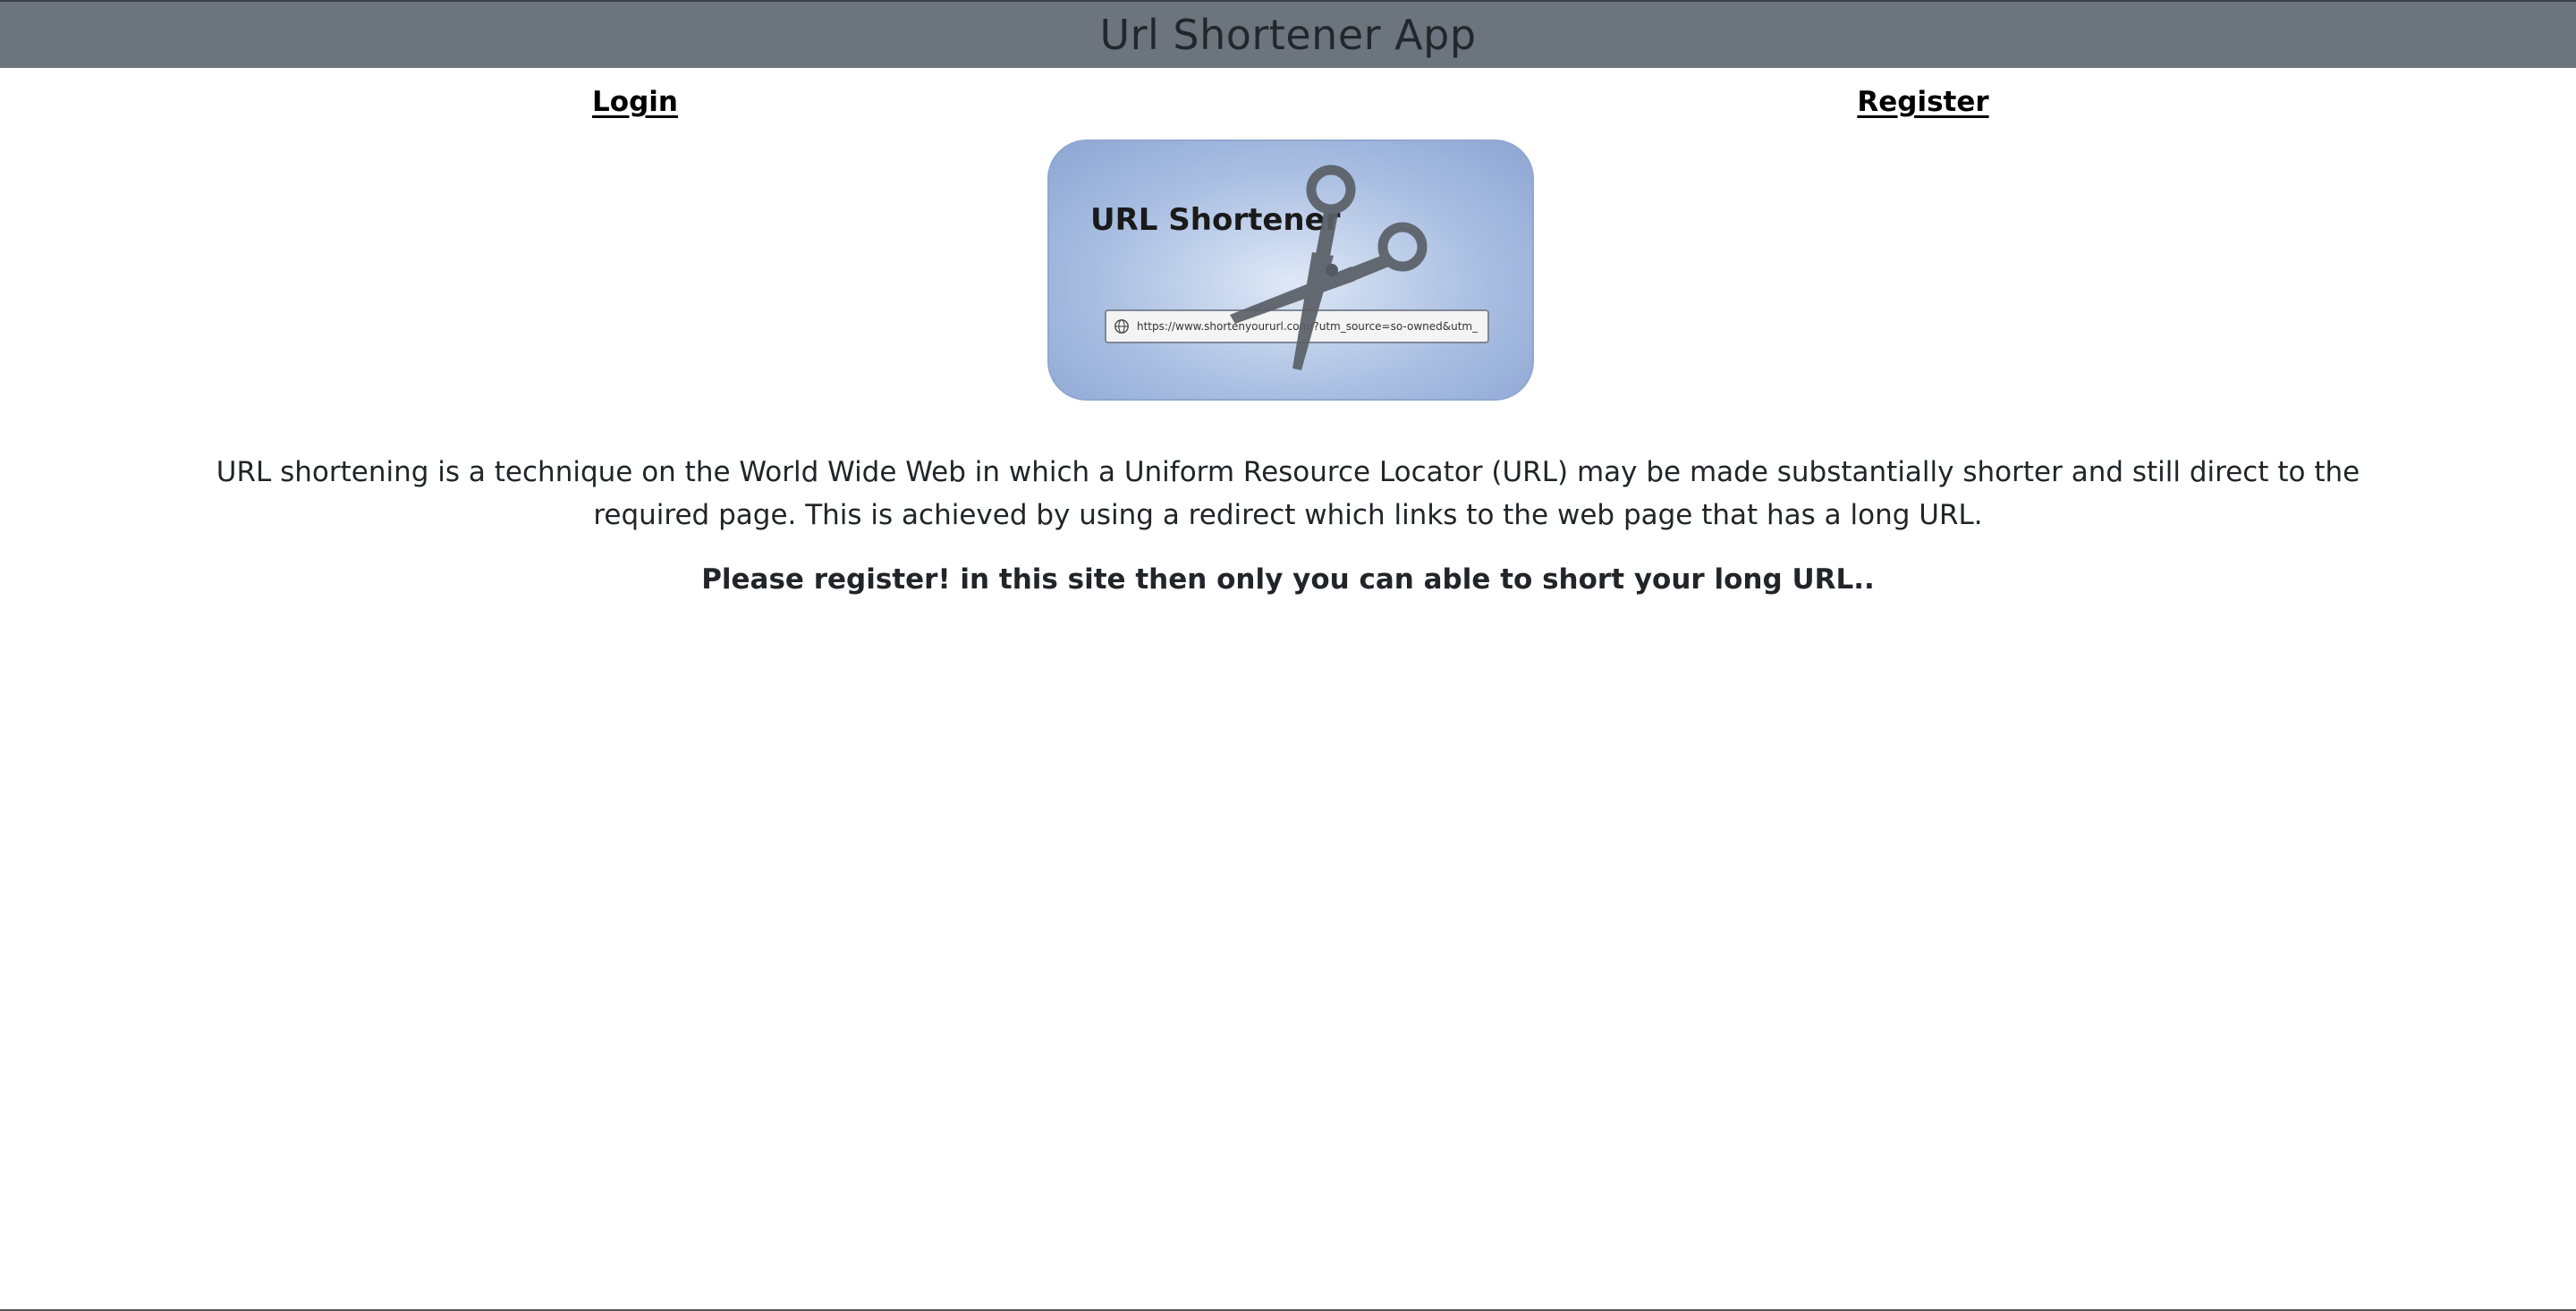  Describe the element at coordinates (1922, 102) in the screenshot. I see `register-link: Register` at that location.